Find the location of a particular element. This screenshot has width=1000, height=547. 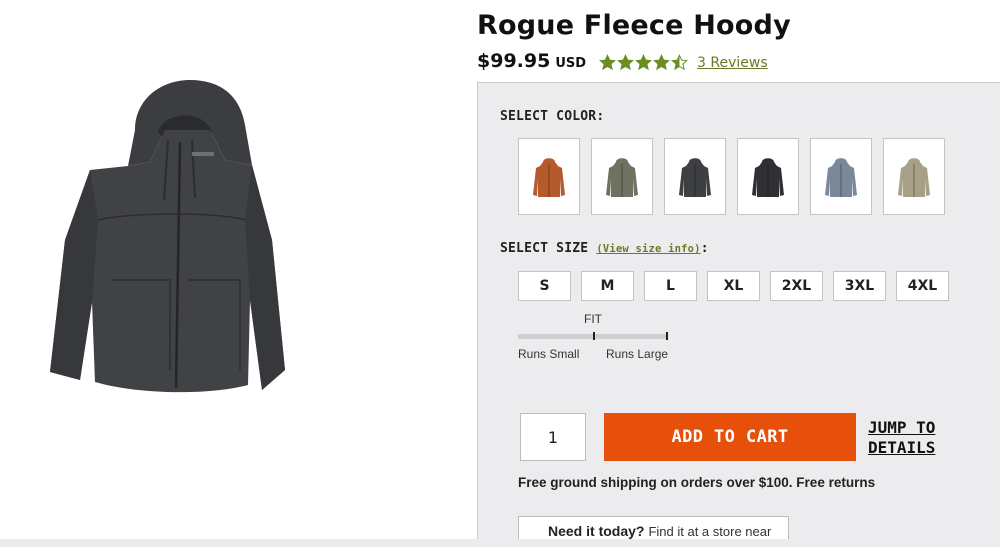

fit-scale-end is located at coordinates (667, 336).